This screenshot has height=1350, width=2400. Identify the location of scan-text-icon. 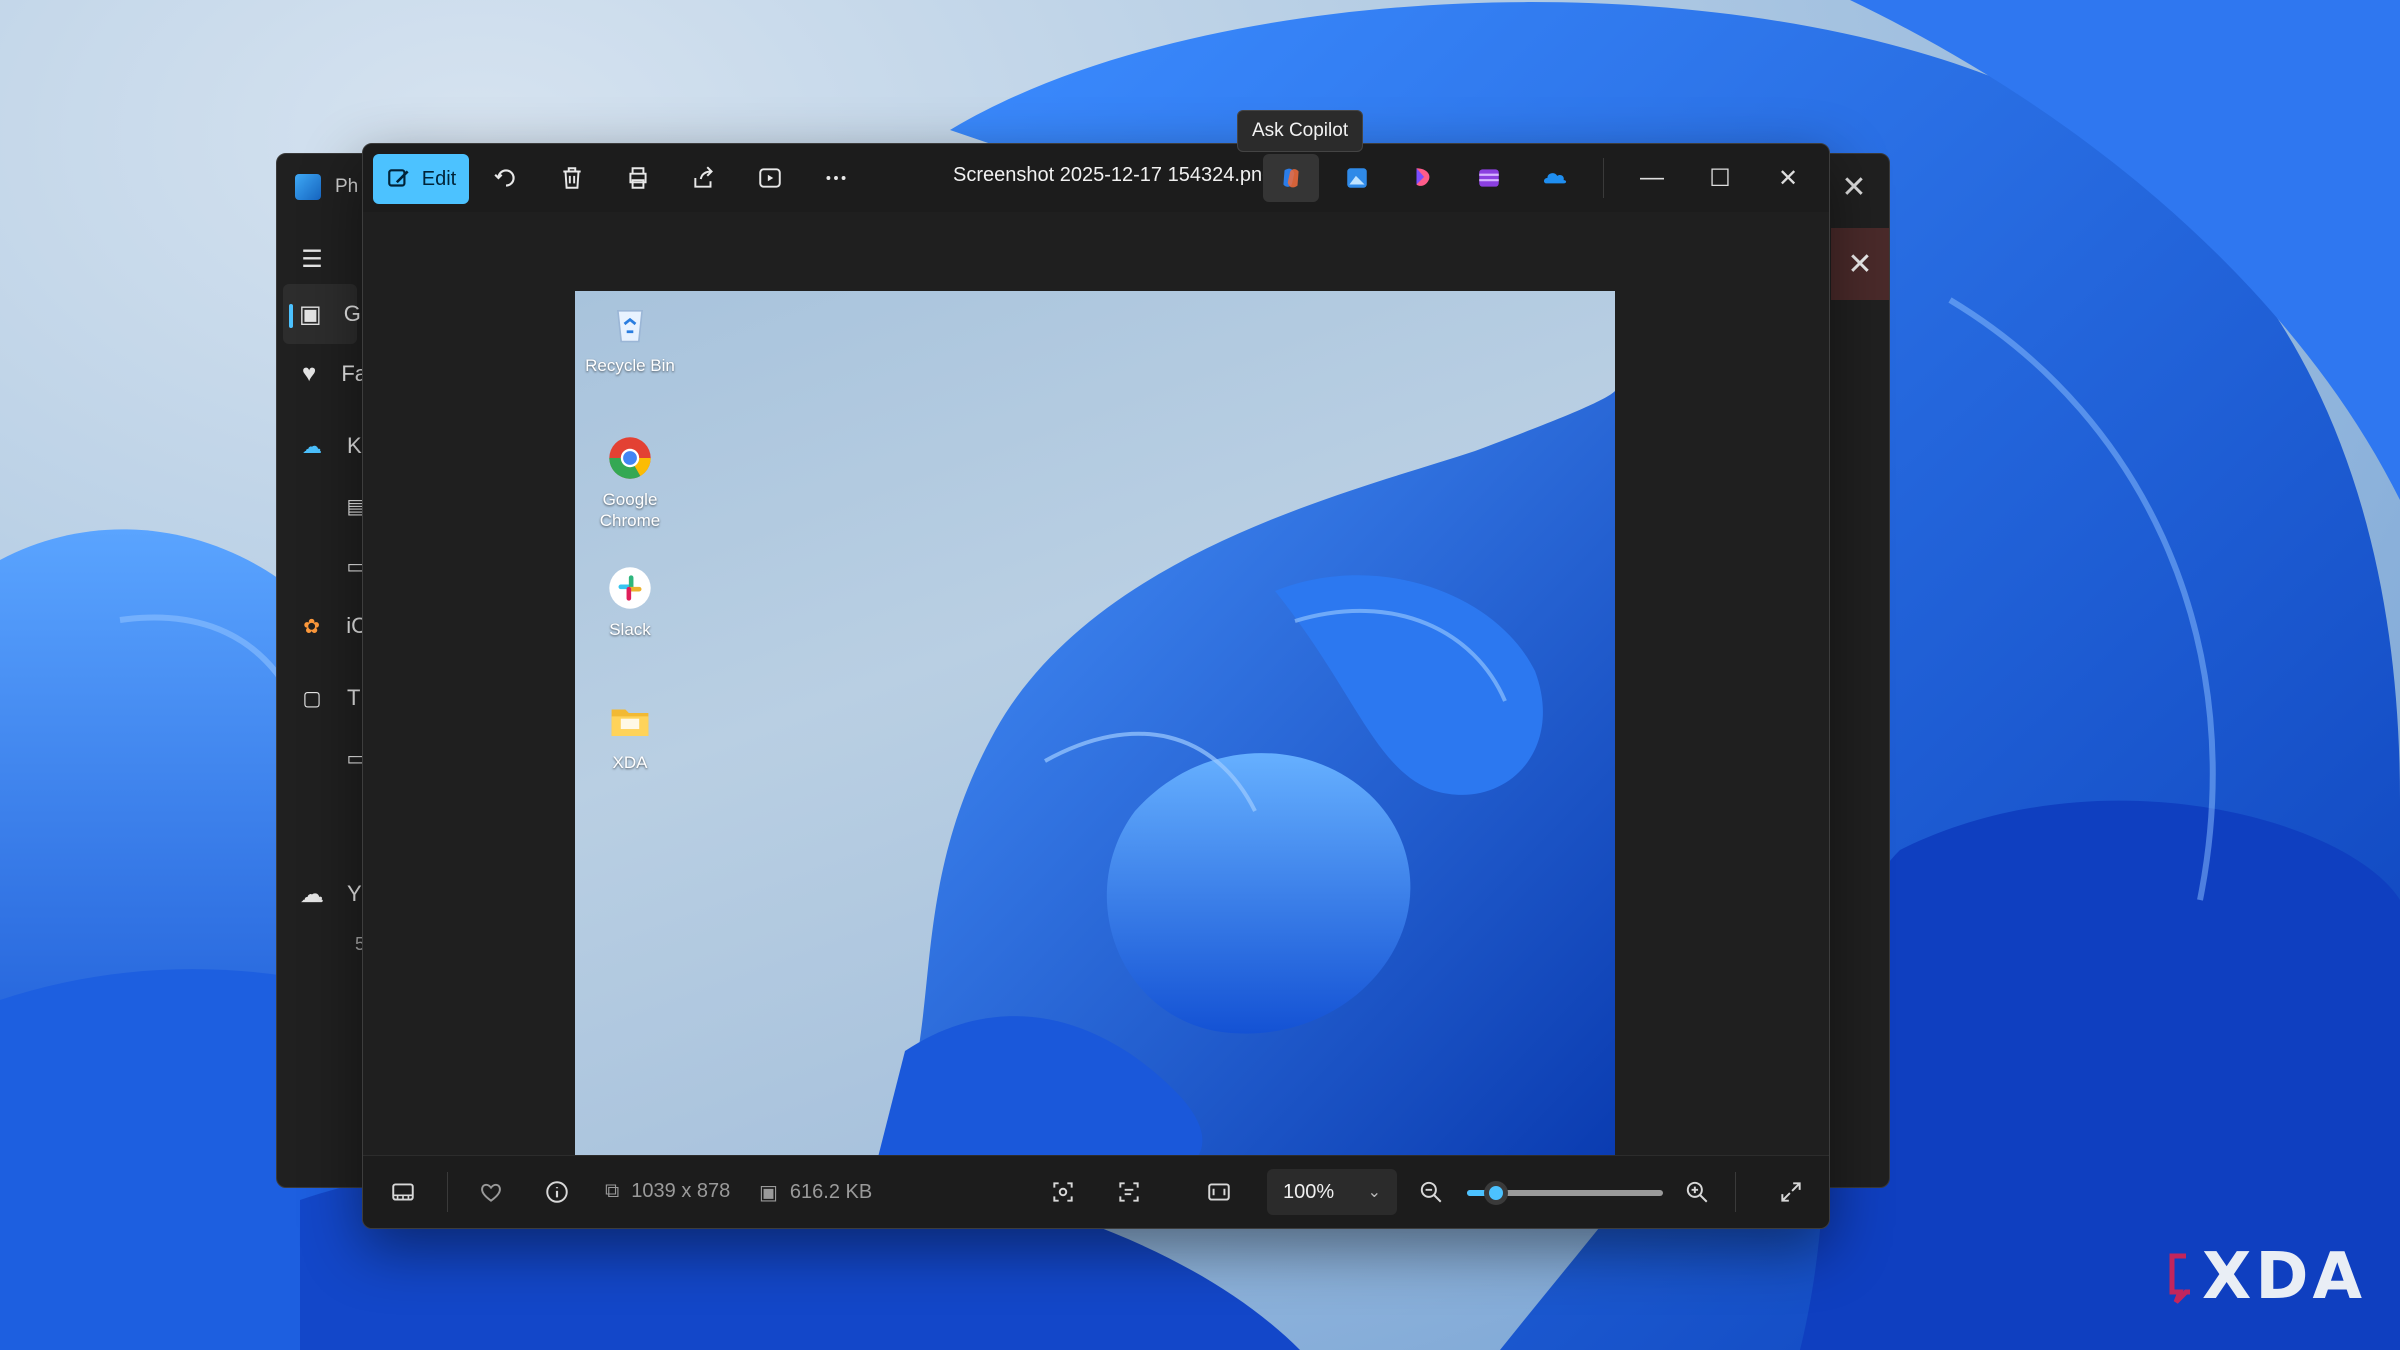
(1129, 1192).